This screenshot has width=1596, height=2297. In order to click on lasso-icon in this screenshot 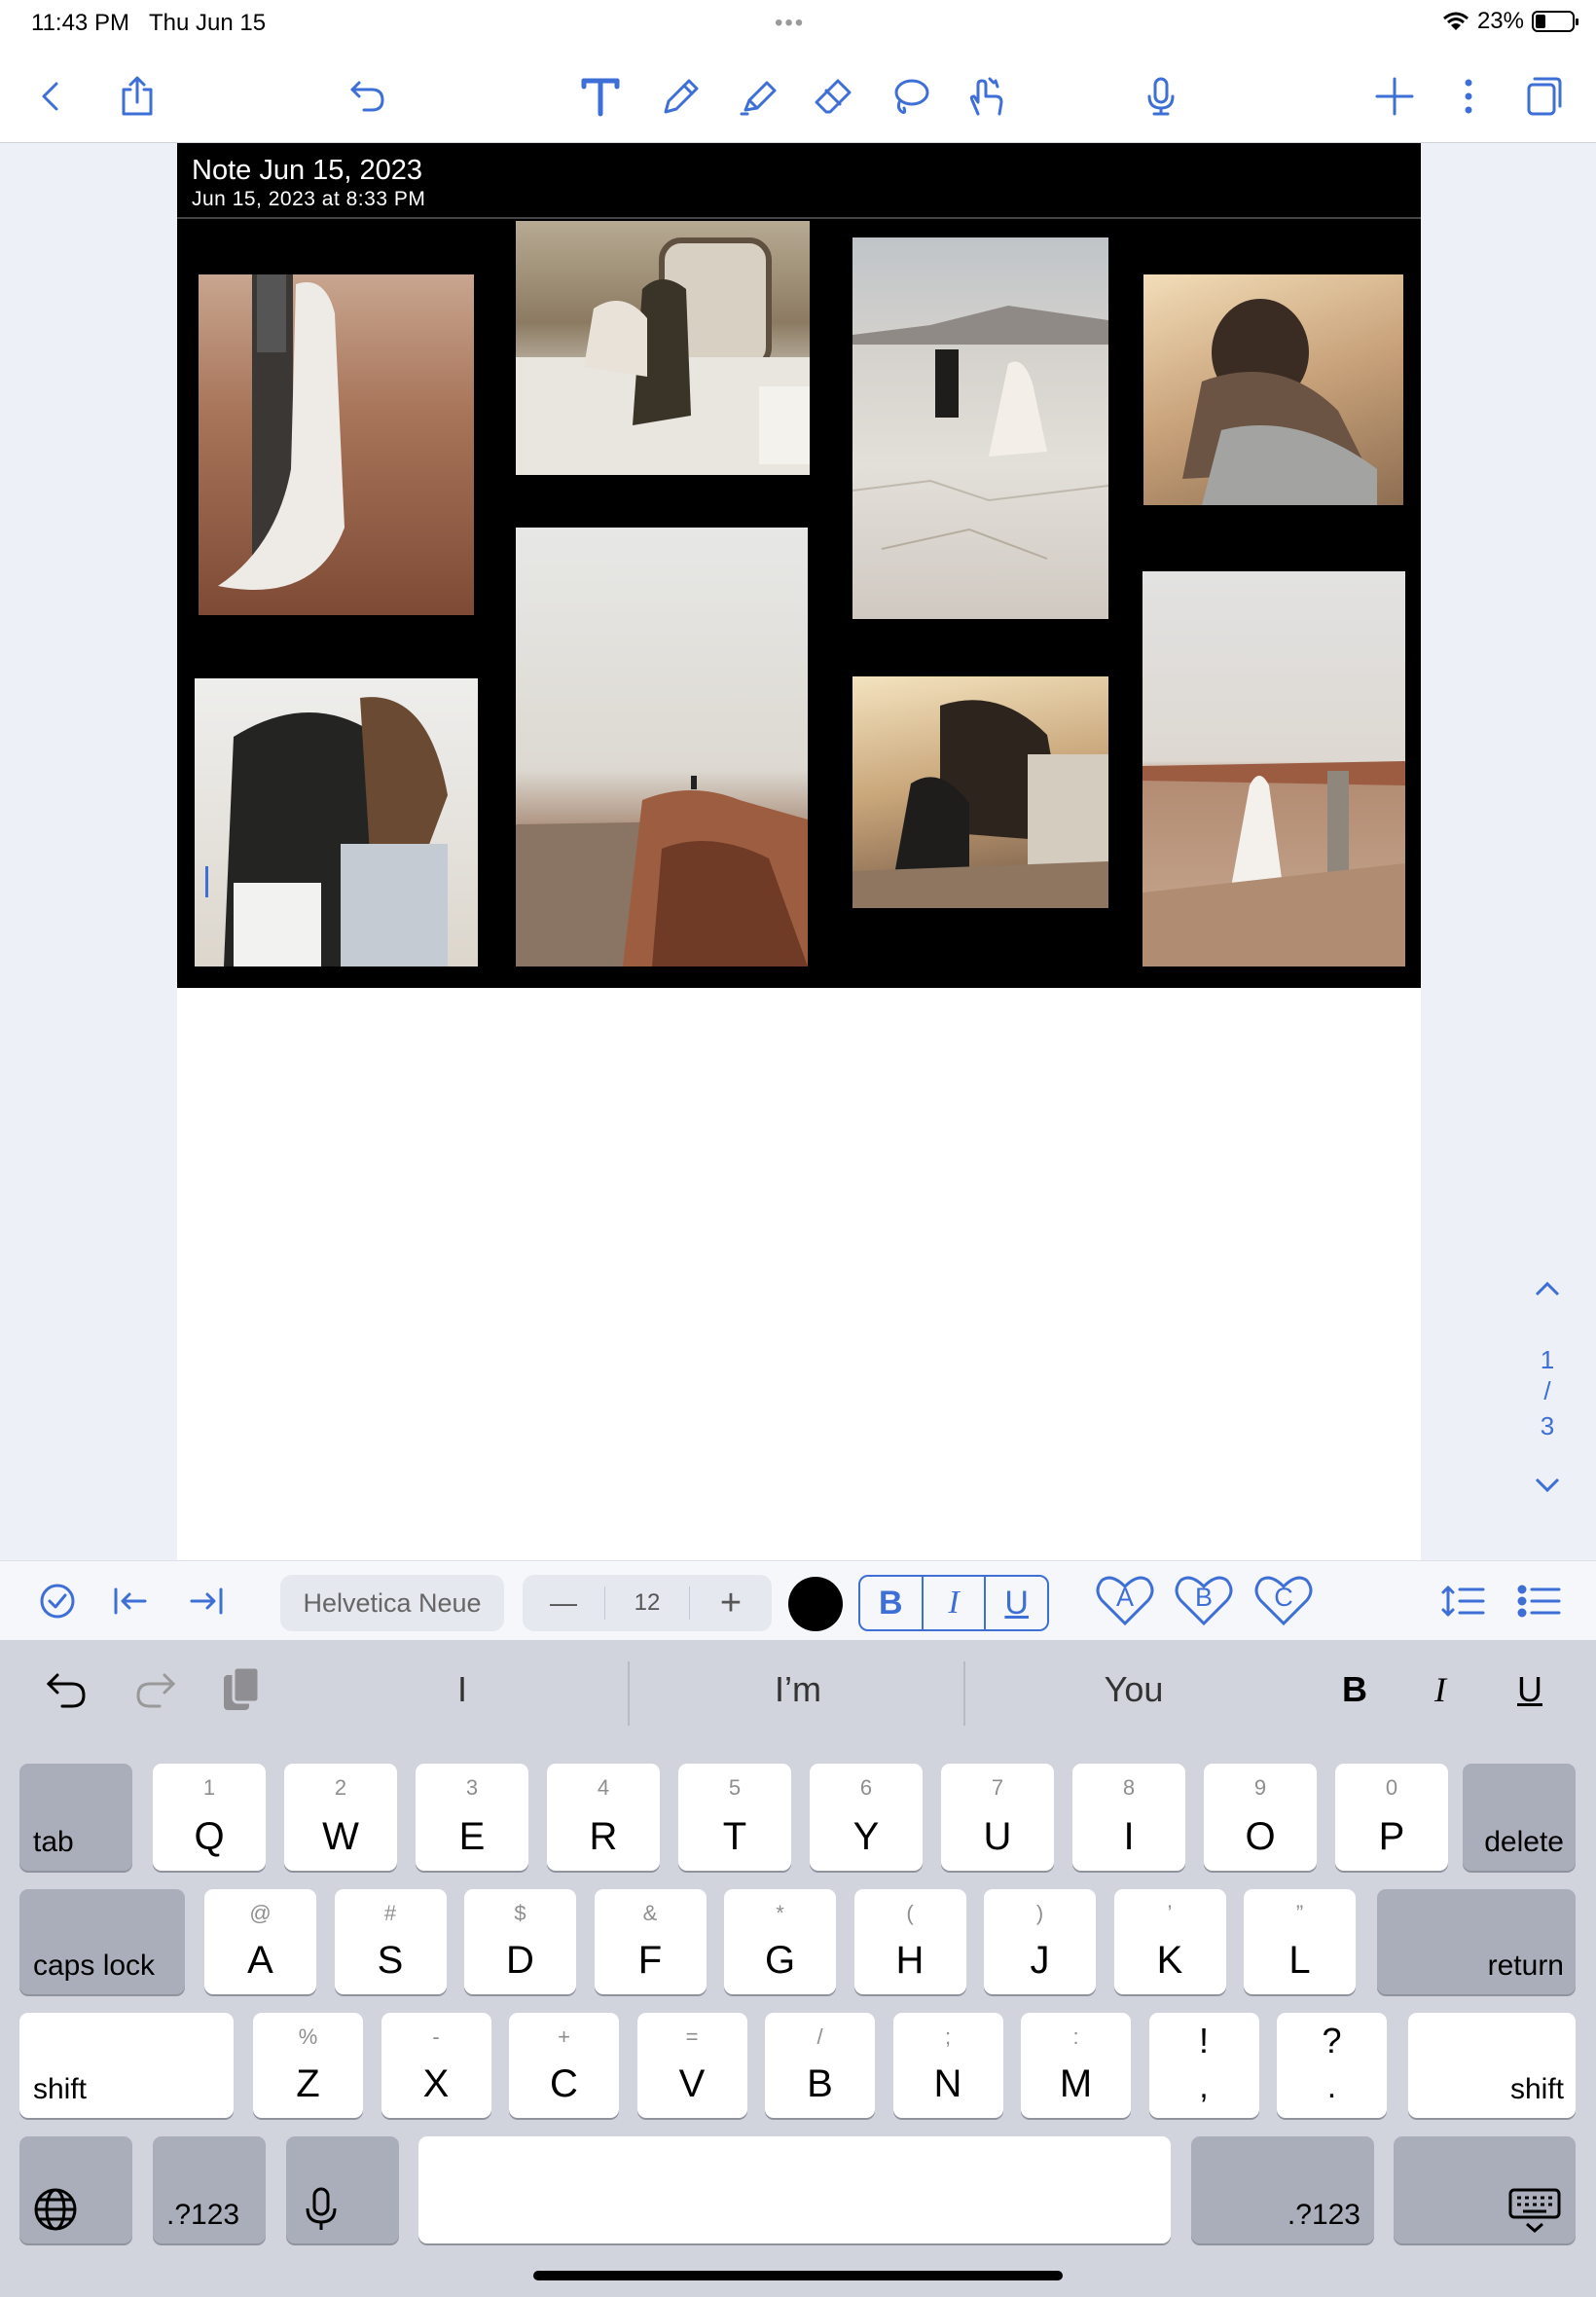, I will do `click(910, 96)`.